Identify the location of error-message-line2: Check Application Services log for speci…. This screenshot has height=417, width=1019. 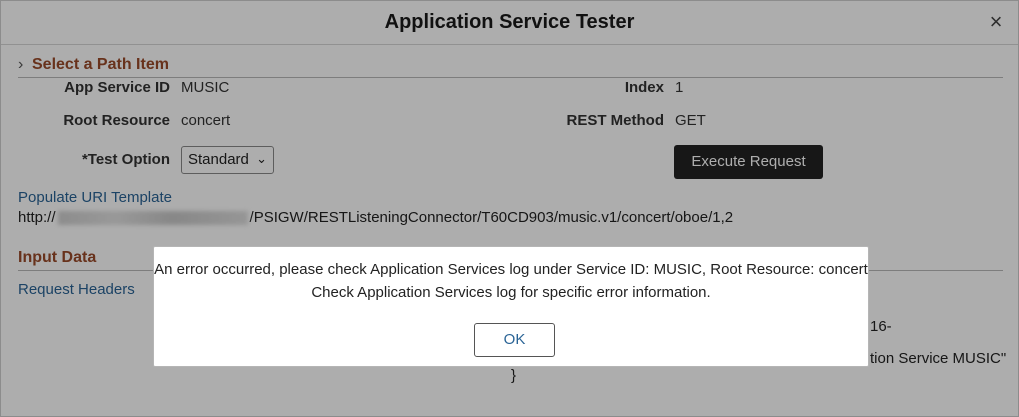
(511, 292).